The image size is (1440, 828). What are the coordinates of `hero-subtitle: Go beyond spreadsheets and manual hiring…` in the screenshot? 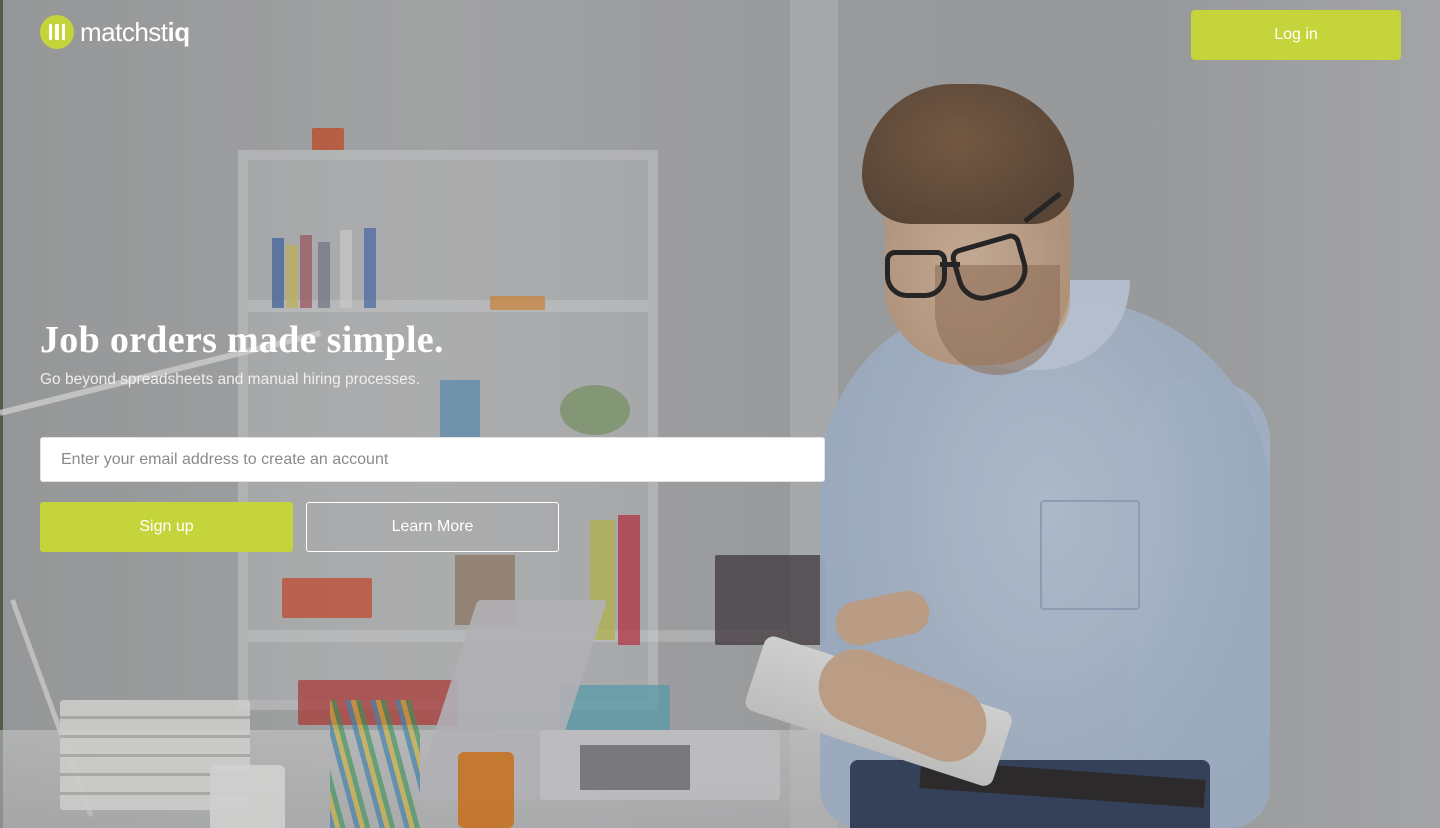 It's located at (230, 379).